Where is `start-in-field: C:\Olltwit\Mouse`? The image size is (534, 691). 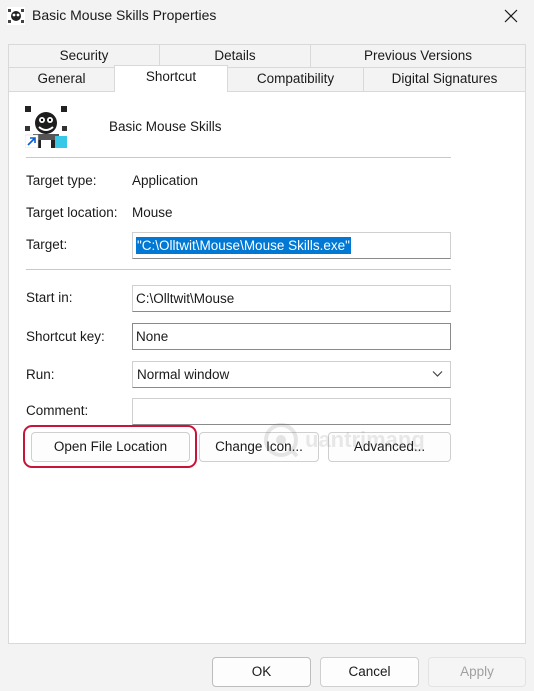
start-in-field: C:\Olltwit\Mouse is located at coordinates (291, 298).